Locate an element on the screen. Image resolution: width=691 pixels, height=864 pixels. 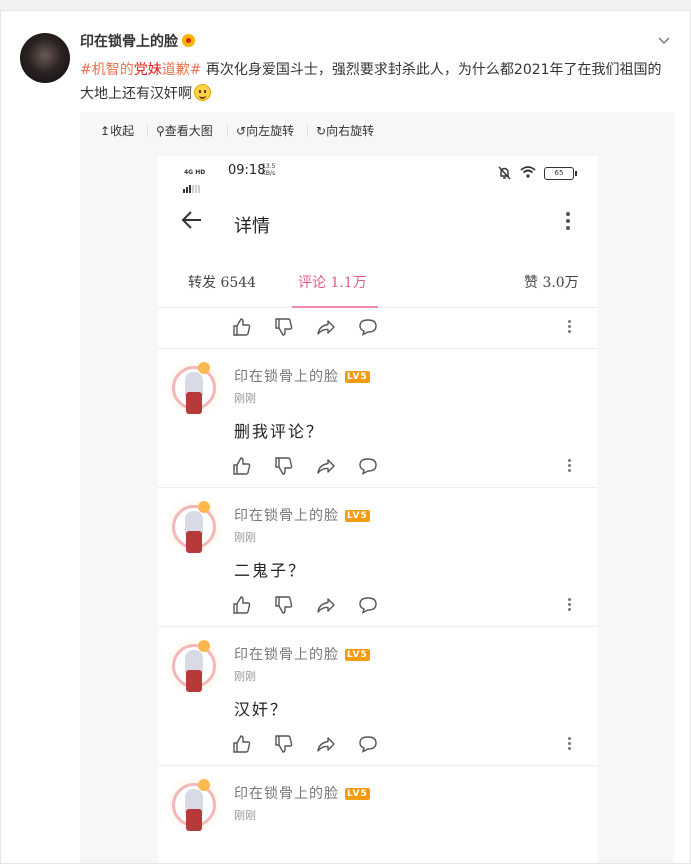
active-tab-indicator is located at coordinates (335, 307).